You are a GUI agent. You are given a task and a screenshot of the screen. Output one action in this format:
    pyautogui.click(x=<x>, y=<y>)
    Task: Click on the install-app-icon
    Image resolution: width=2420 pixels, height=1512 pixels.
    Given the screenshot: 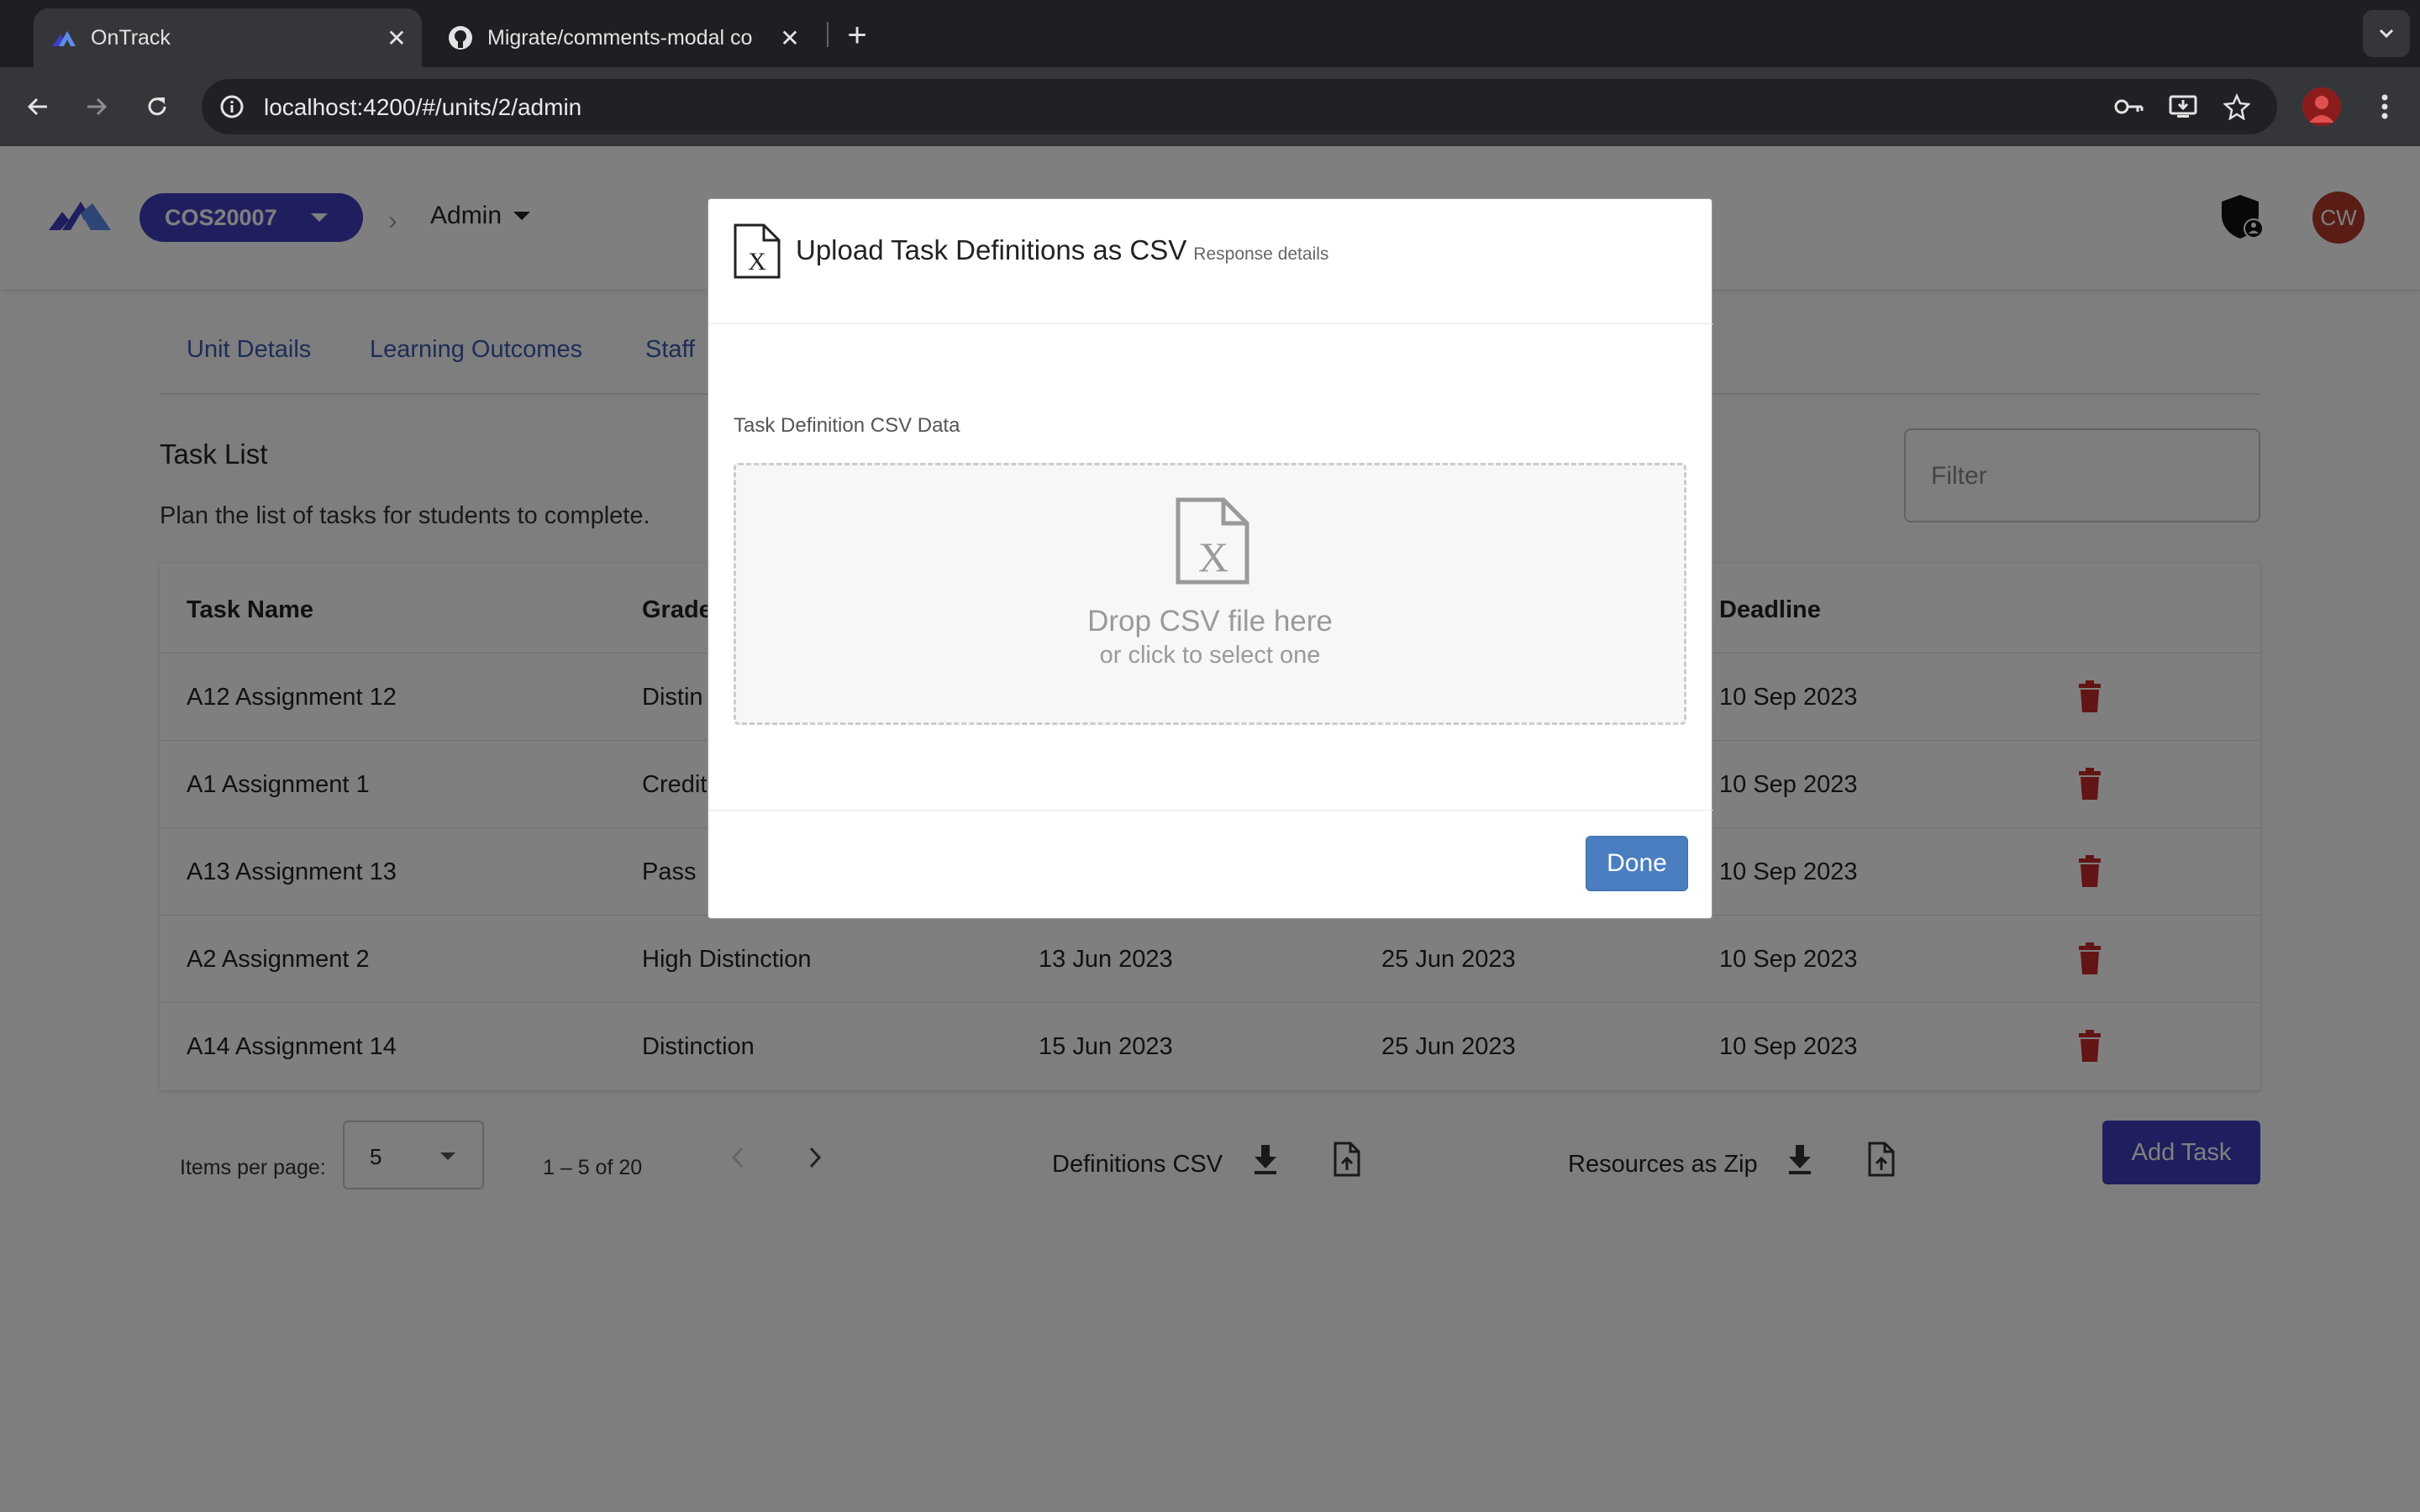 What is the action you would take?
    pyautogui.click(x=2183, y=106)
    